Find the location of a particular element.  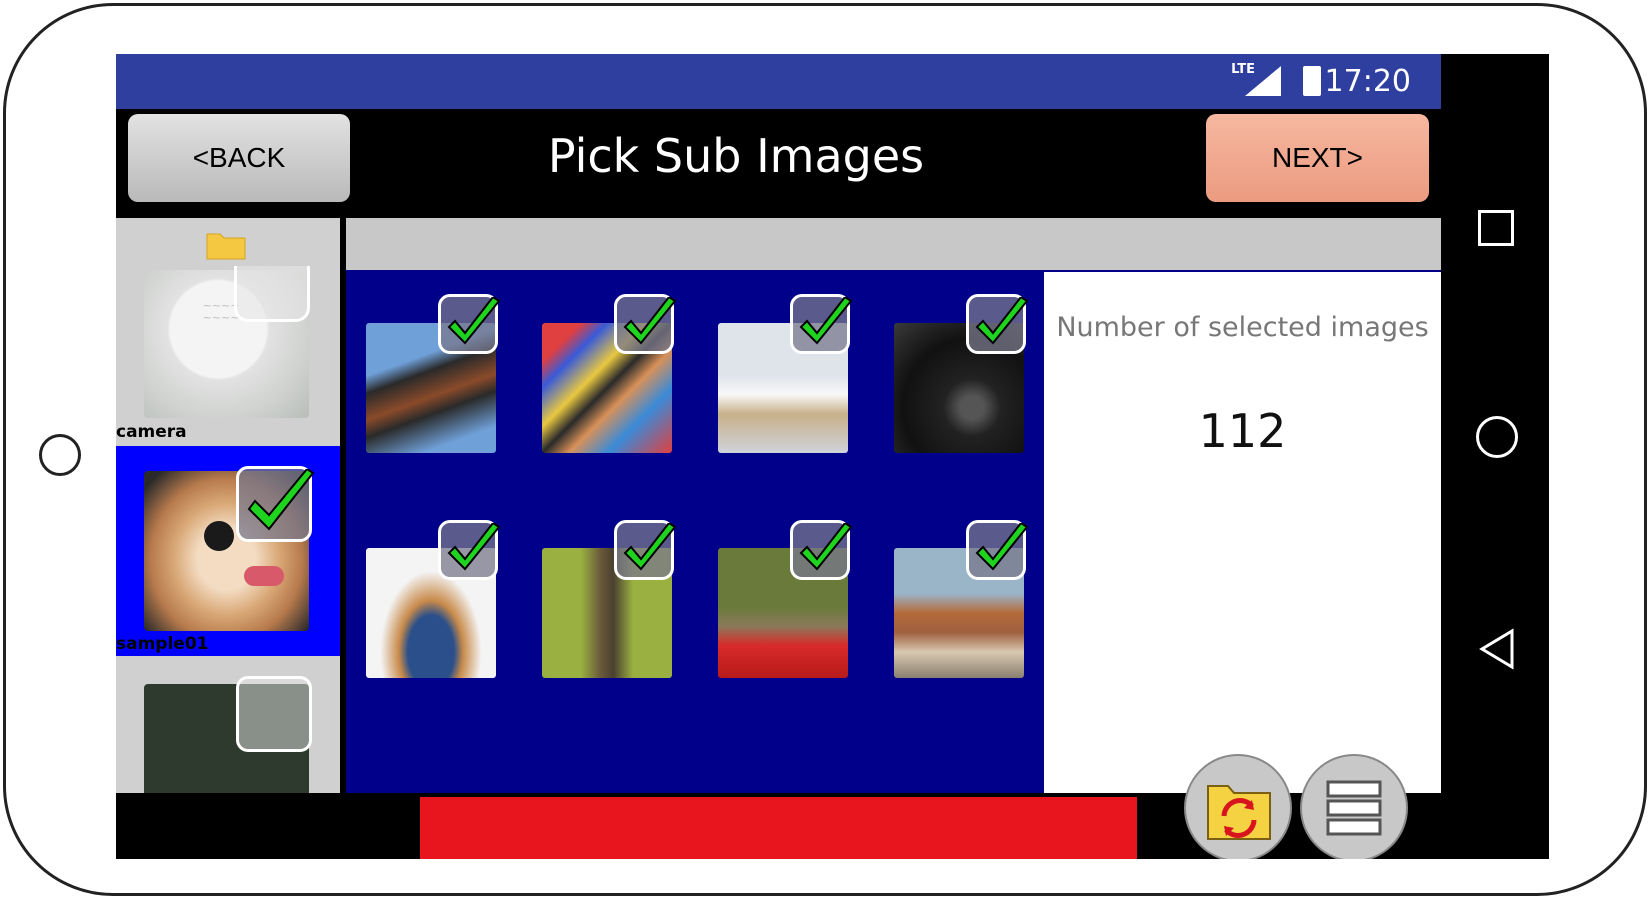

selection-info-panel: Number of selected images 112 is located at coordinates (1242, 532).